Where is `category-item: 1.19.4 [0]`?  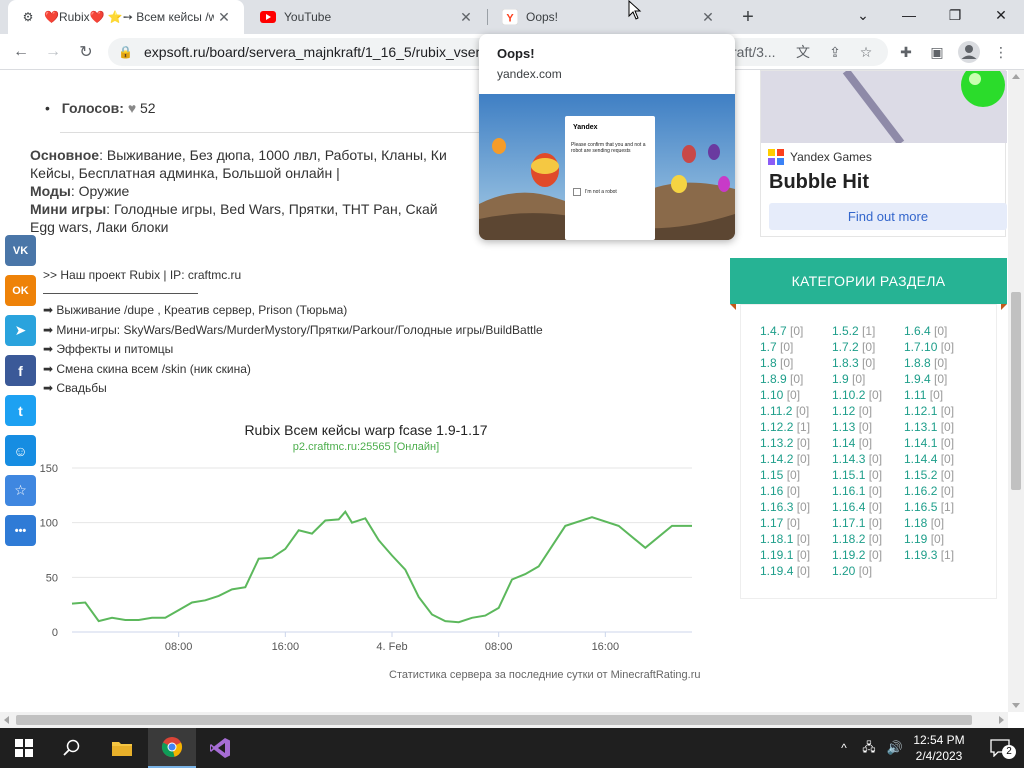
category-item: 1.19.4 [0] is located at coordinates (785, 571).